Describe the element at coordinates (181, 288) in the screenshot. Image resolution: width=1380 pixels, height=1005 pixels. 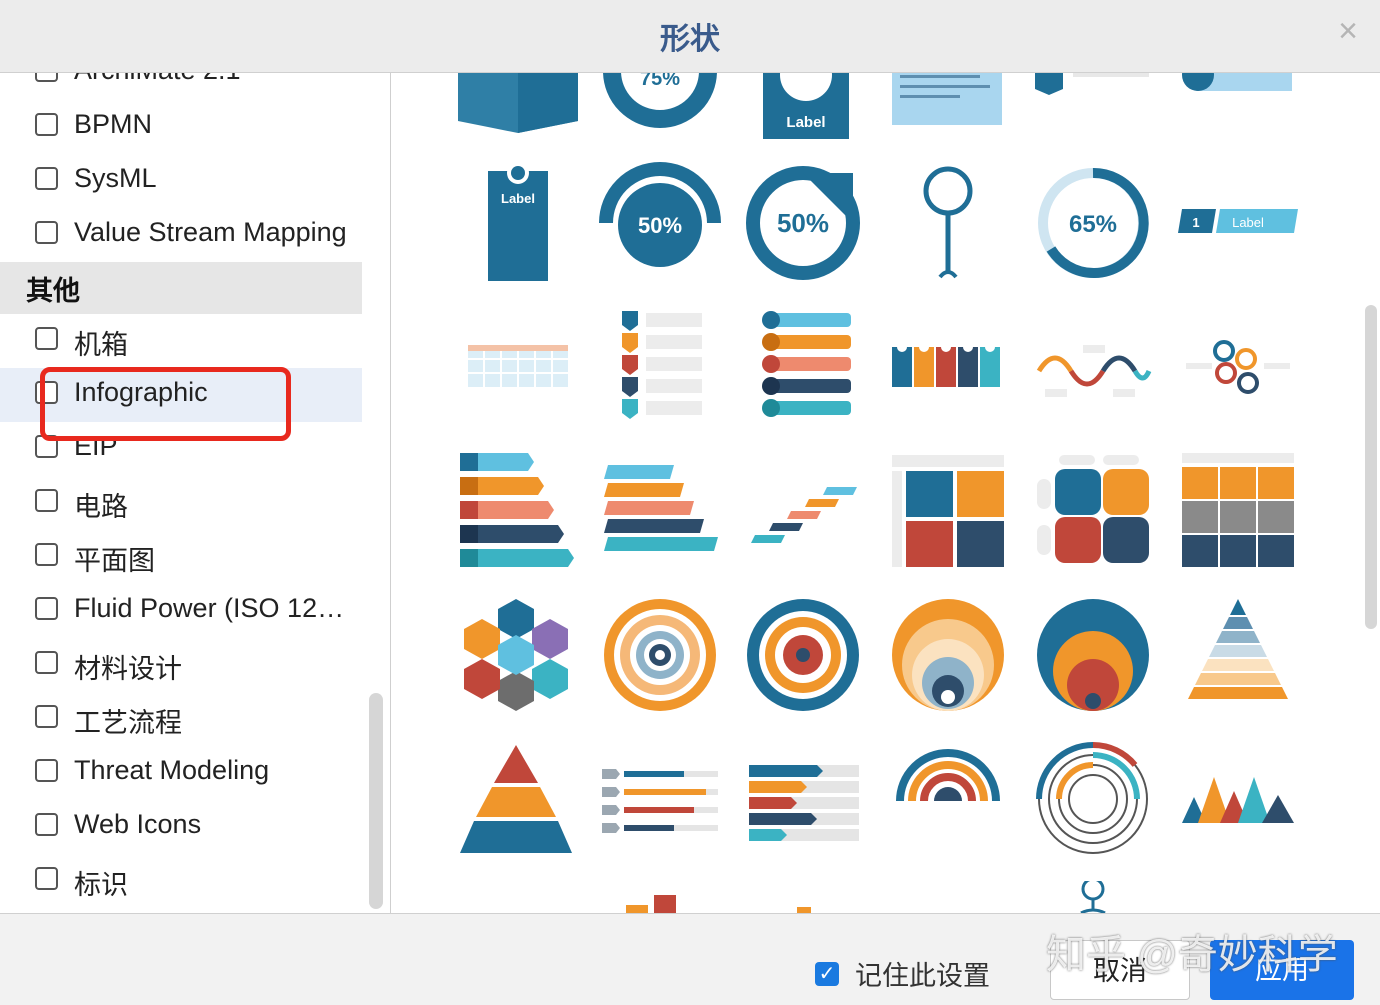
I see `section-header-other: 其他` at that location.